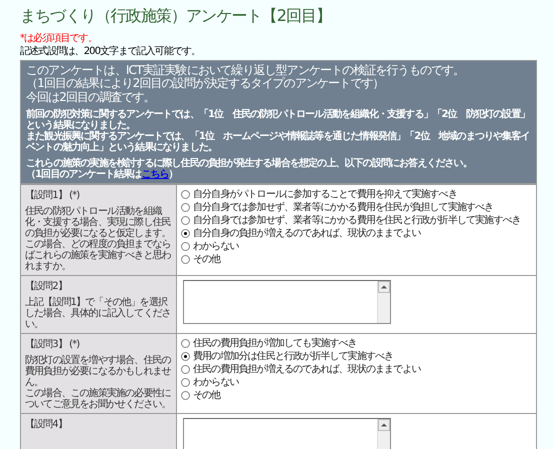  What do you see at coordinates (98, 399) in the screenshot?
I see `question-text: この場合、この施策実施の必要性についてご意見をお聞かせください。` at bounding box center [98, 399].